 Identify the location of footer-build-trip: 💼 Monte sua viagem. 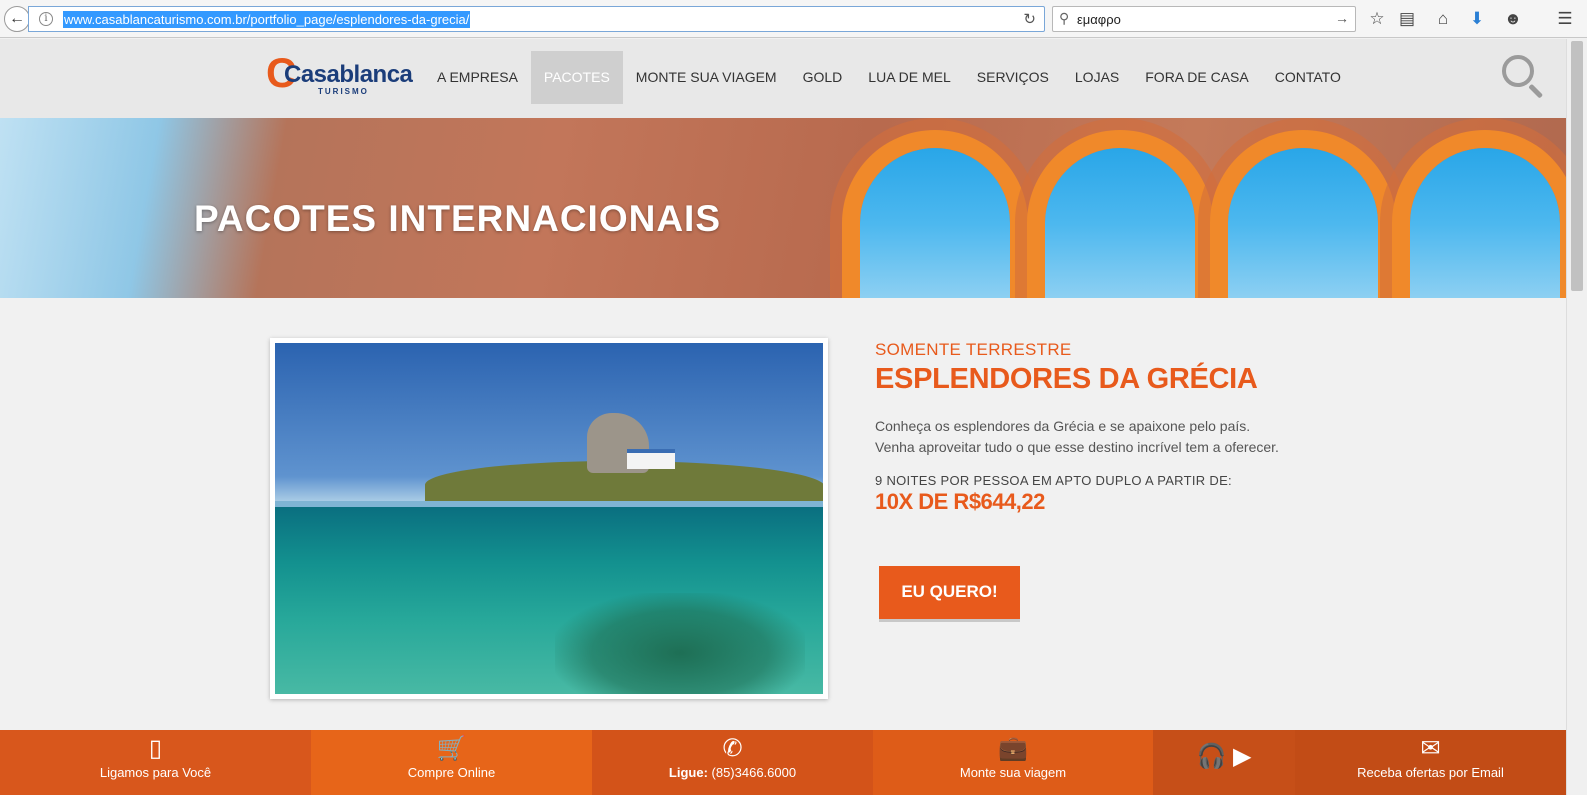
(1013, 762).